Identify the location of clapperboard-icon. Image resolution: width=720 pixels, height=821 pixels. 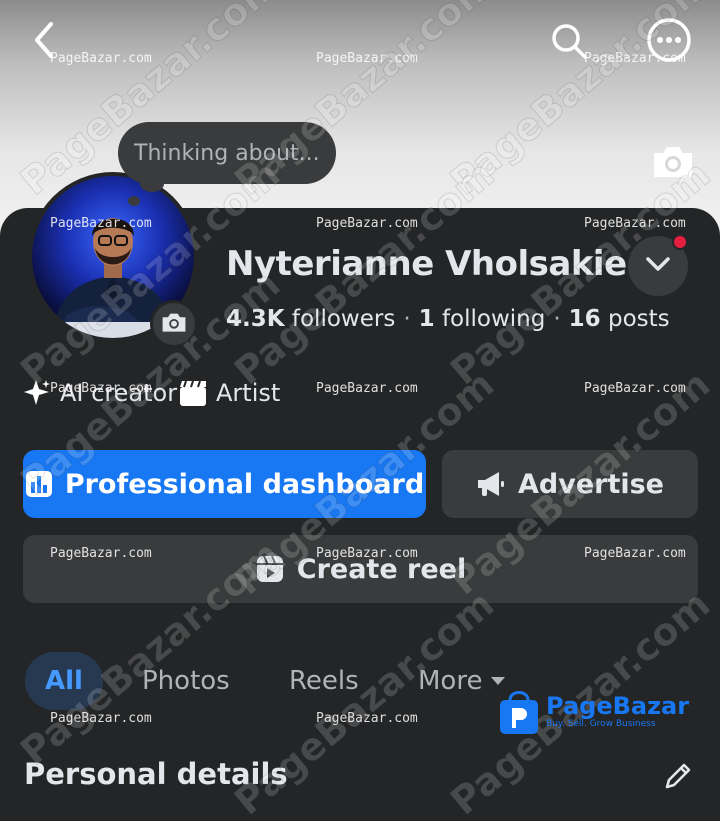
(193, 393).